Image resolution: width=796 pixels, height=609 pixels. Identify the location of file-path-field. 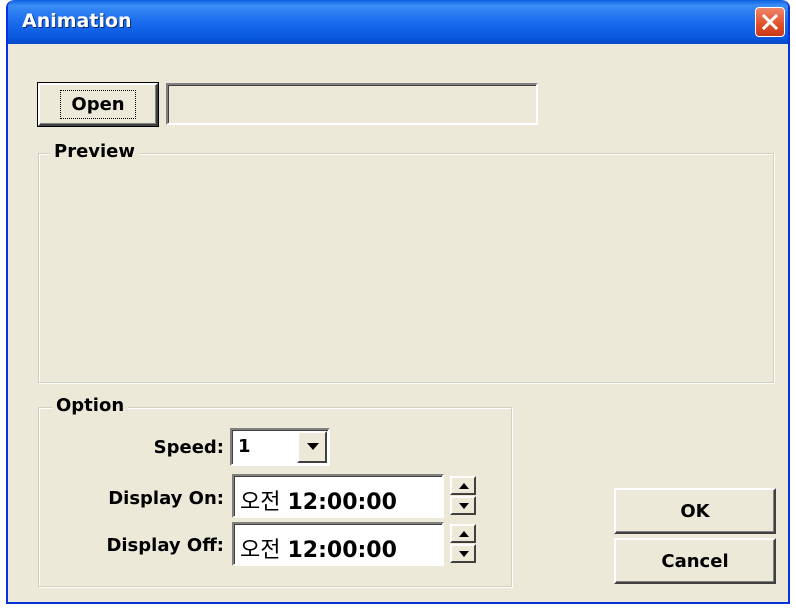
(352, 104).